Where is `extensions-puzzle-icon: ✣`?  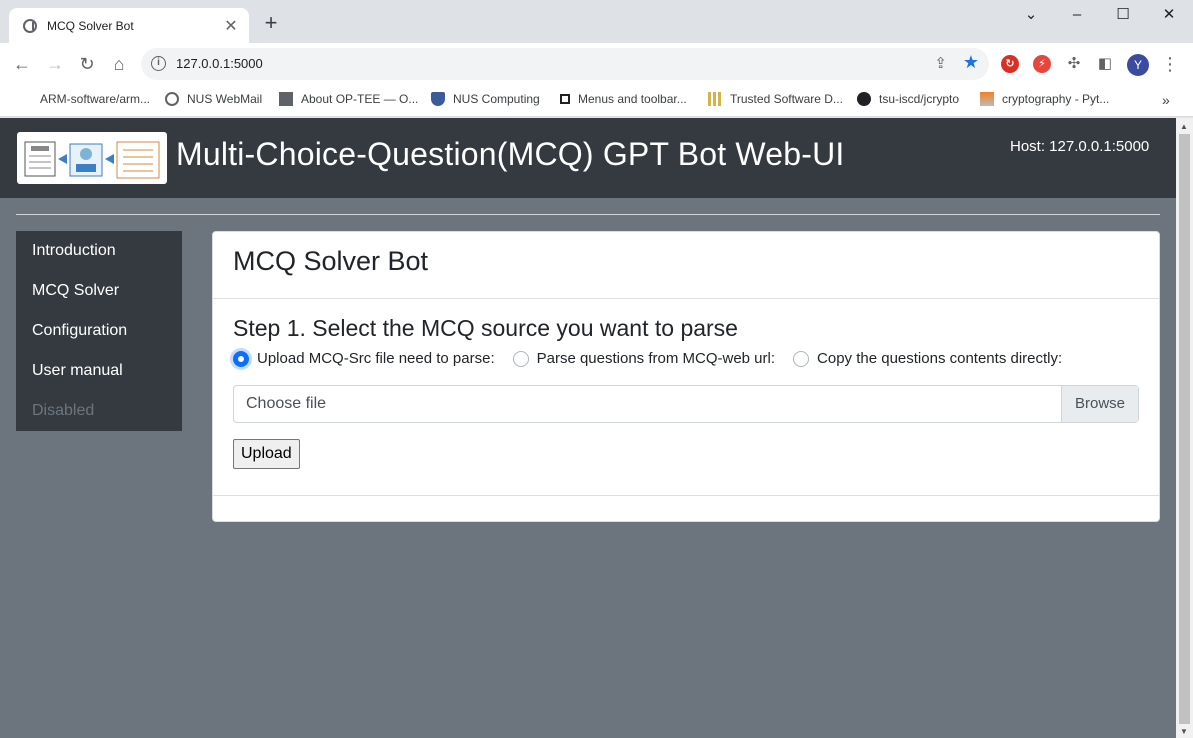 extensions-puzzle-icon: ✣ is located at coordinates (1074, 64).